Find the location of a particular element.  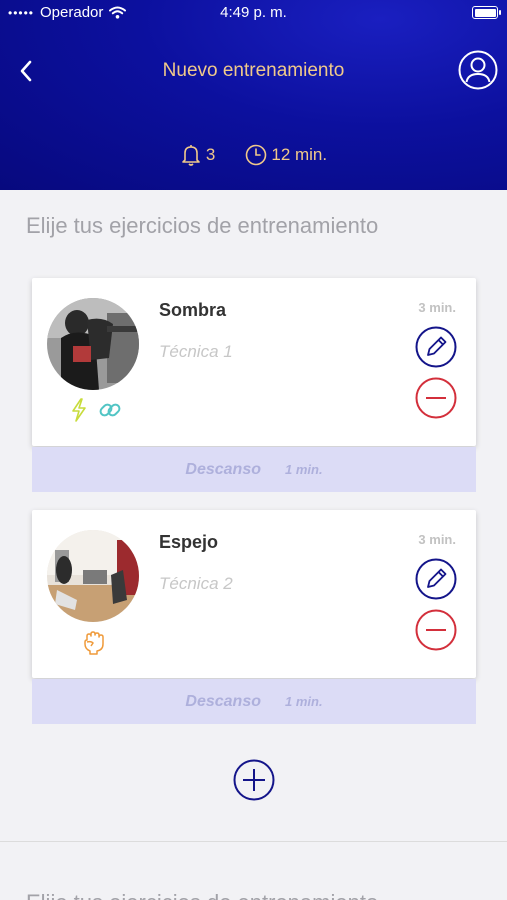

section-subtitle-cut: Elije tus ejercicios de entrenamiento is located at coordinates (202, 895).